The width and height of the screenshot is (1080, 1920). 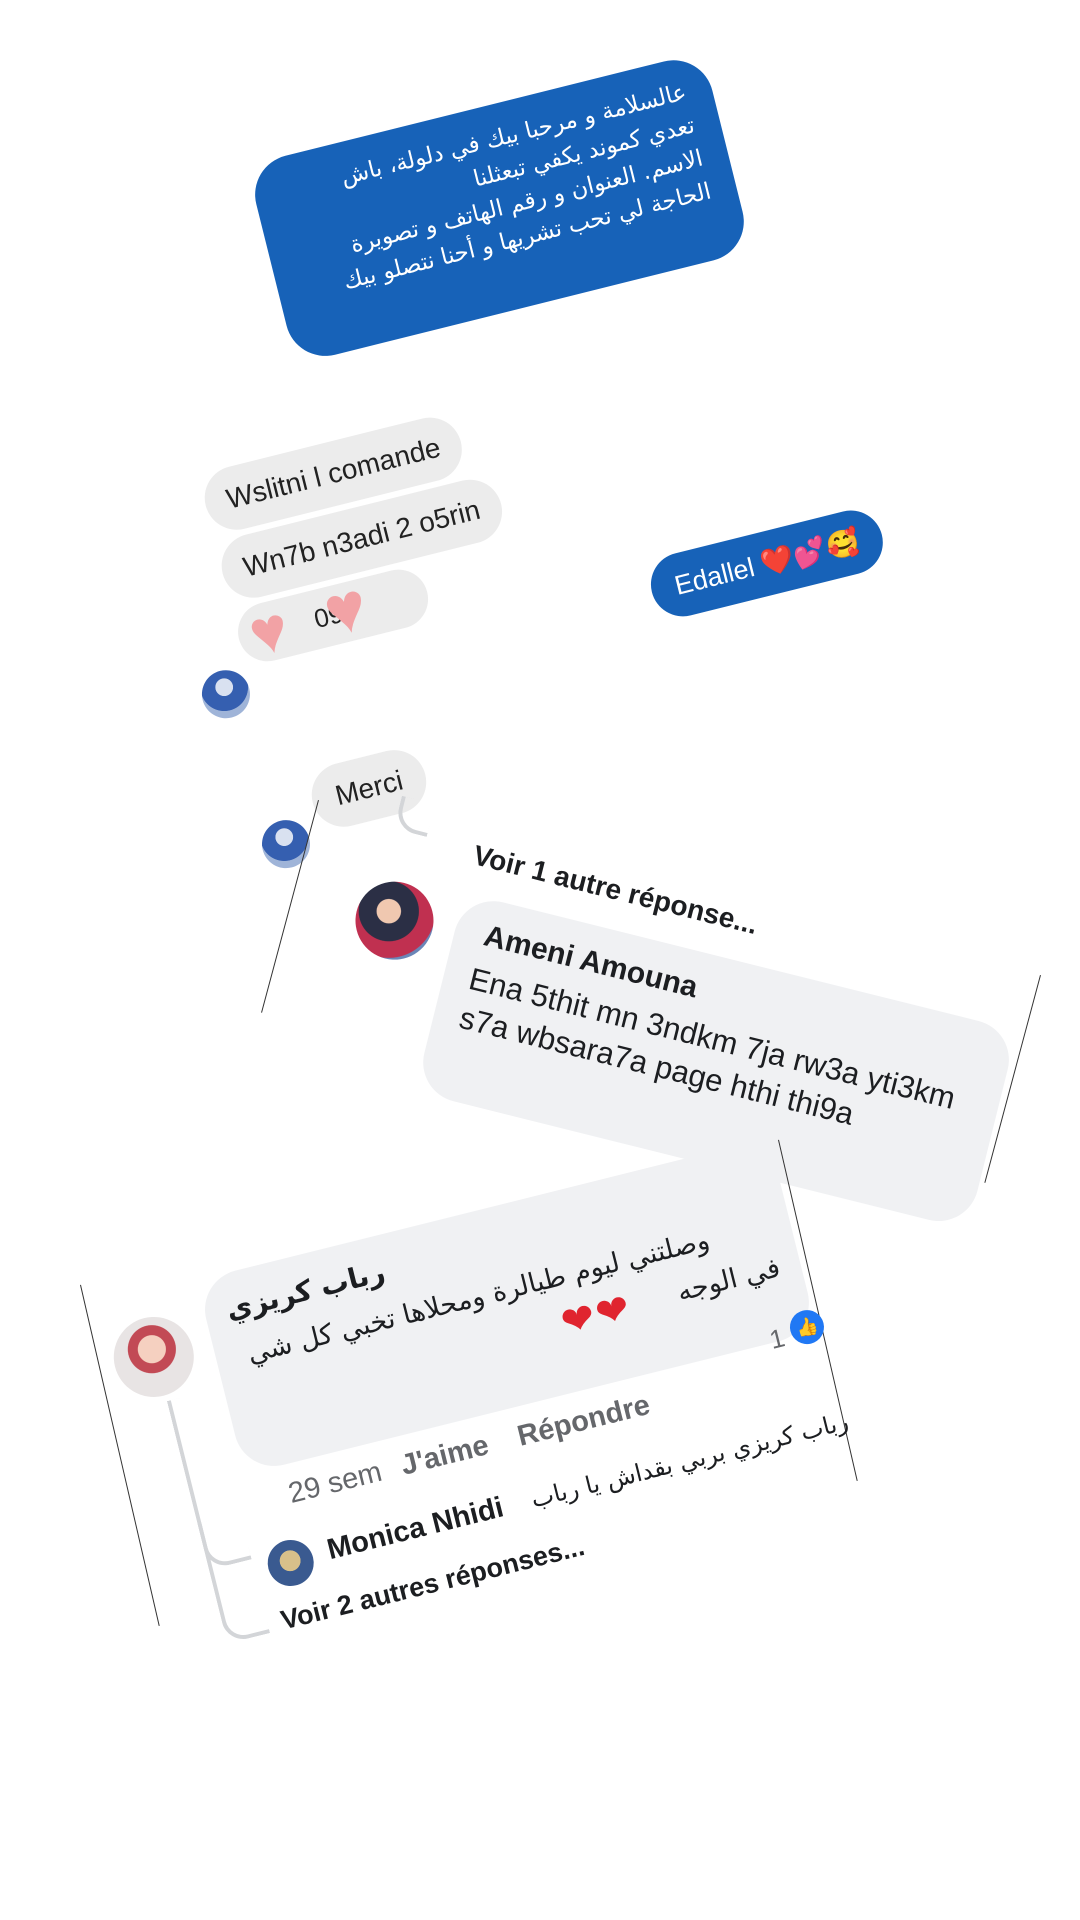 I want to click on comment-timestamp: 29 sem, so click(x=335, y=1482).